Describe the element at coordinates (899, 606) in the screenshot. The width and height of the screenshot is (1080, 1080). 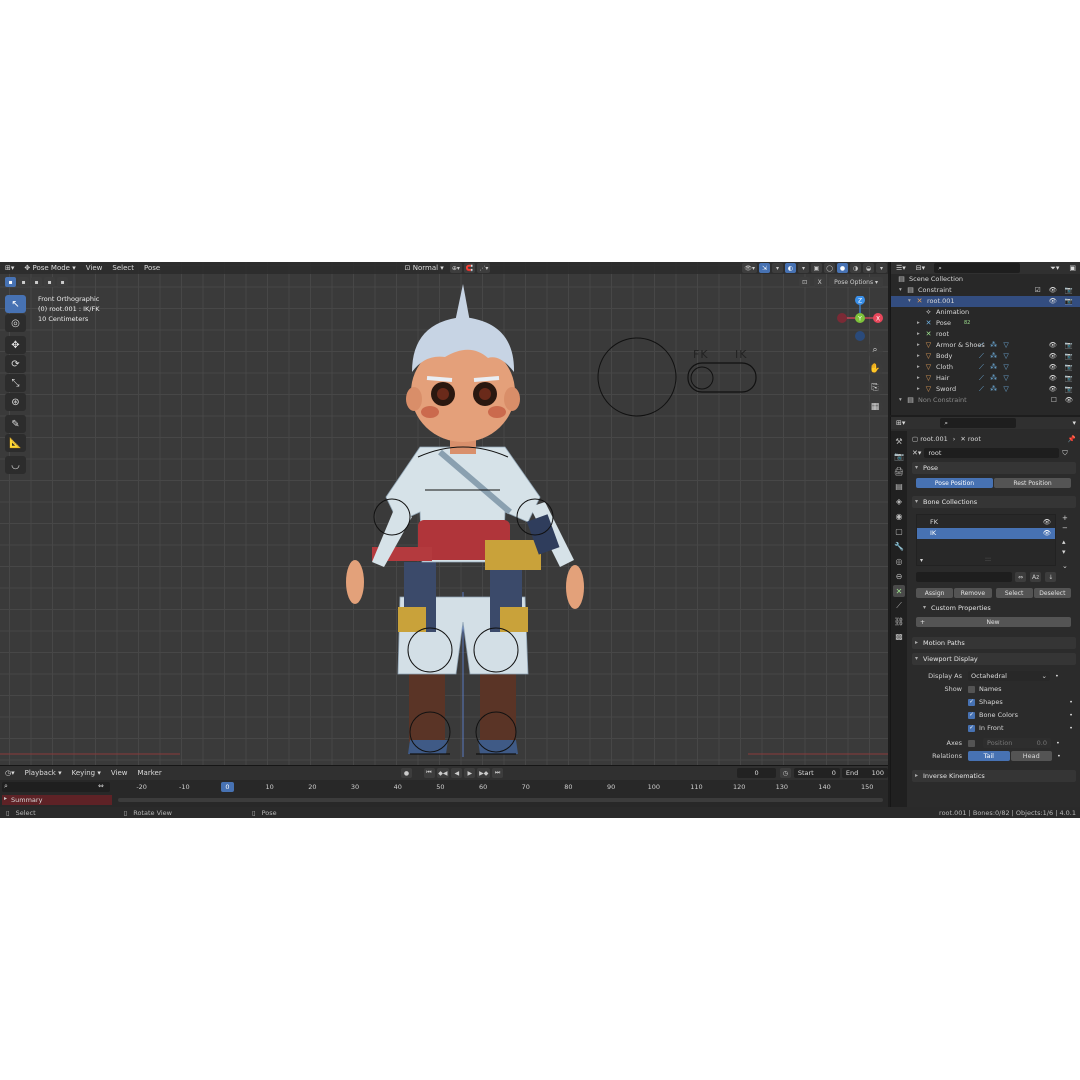
I see `bone-tab-icon: ⟋` at that location.